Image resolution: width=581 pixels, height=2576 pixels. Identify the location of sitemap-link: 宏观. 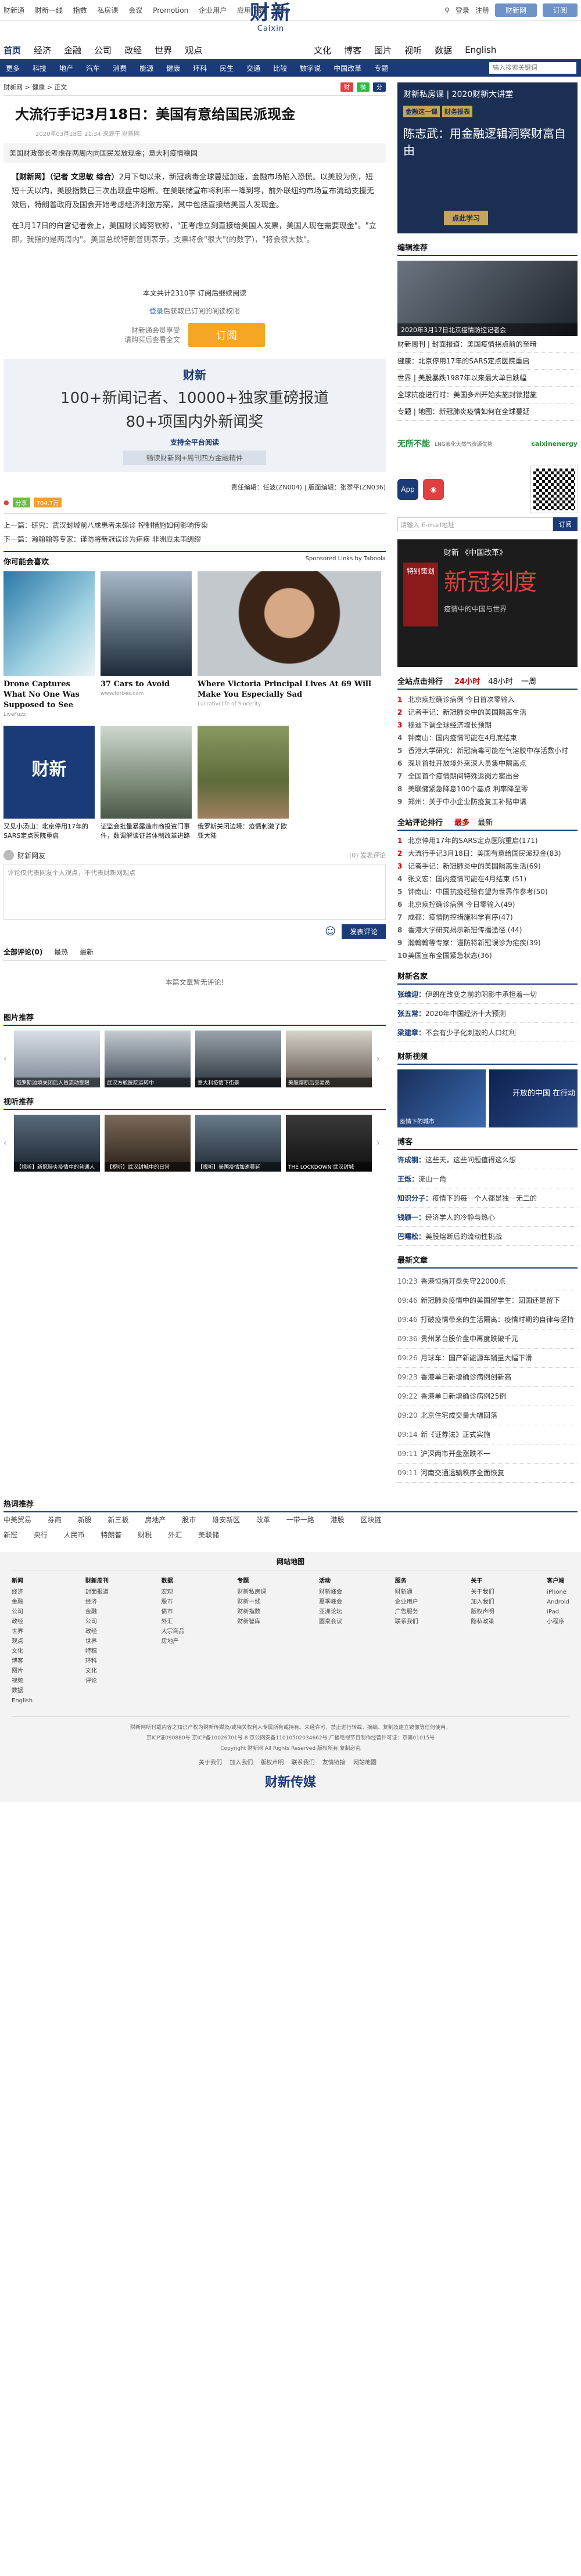
(173, 1592).